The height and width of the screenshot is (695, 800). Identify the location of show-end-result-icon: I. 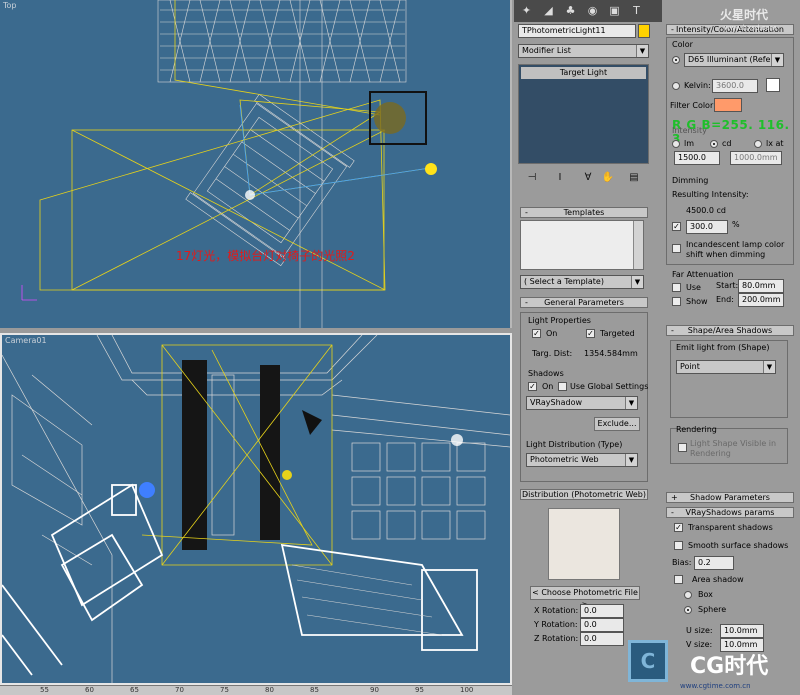
(560, 178).